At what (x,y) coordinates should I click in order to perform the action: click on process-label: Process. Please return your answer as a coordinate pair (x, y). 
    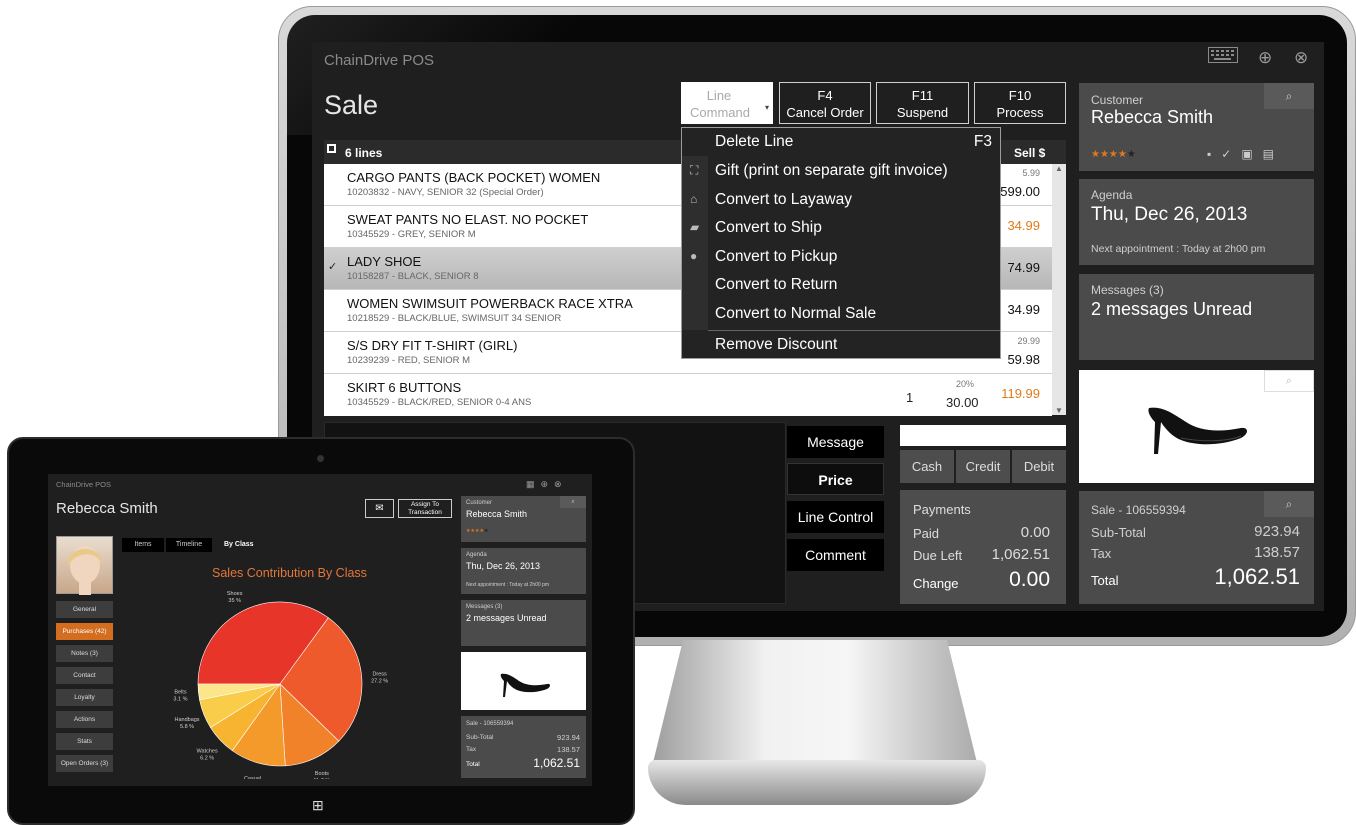
    Looking at the image, I should click on (1020, 112).